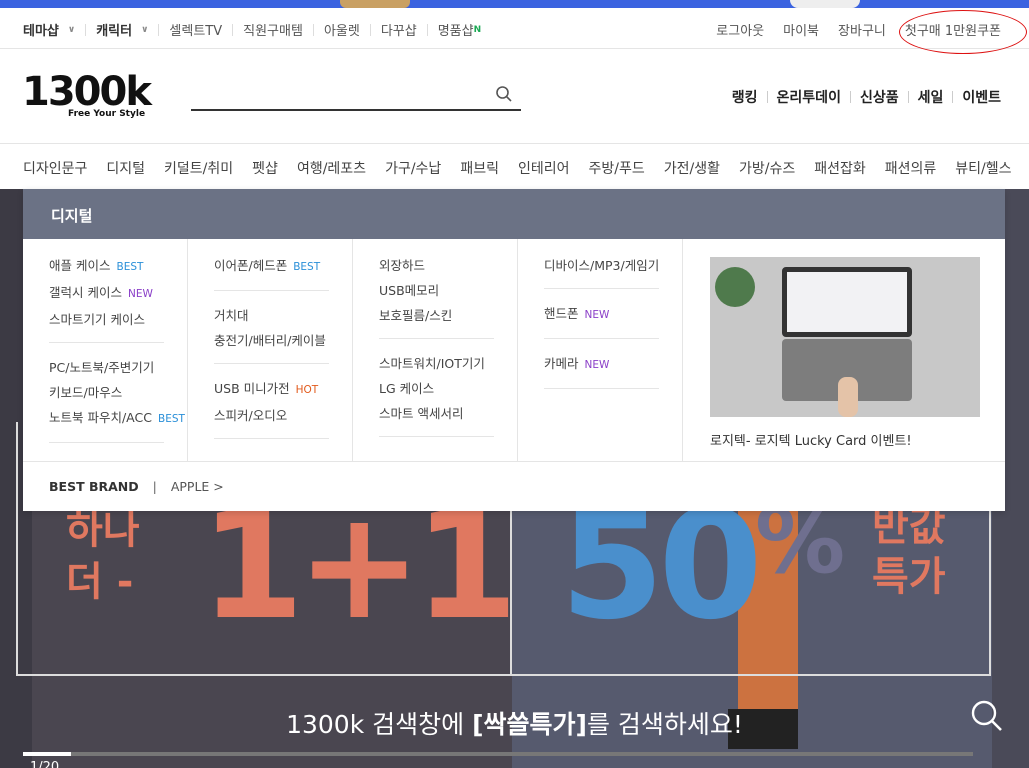 This screenshot has width=1029, height=768. I want to click on category-item: 가방/슈즈, so click(767, 168).